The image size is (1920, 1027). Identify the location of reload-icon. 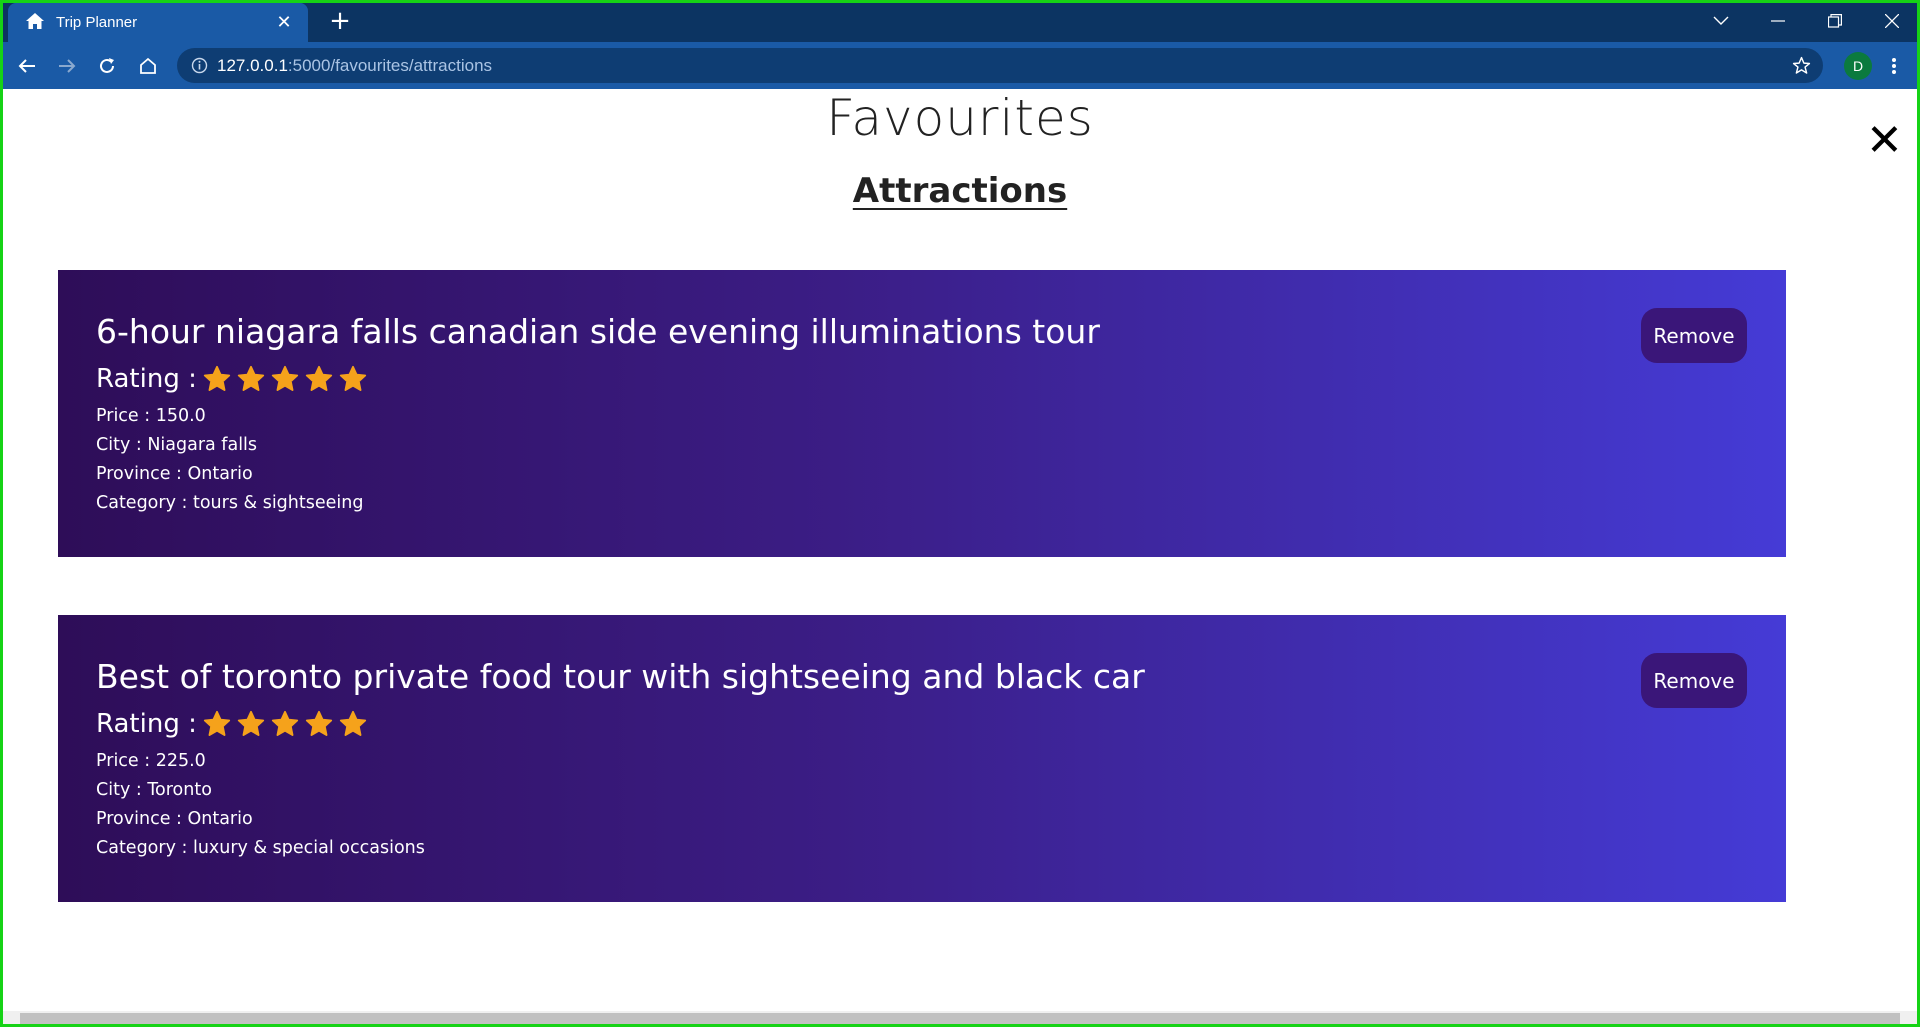
(107, 66).